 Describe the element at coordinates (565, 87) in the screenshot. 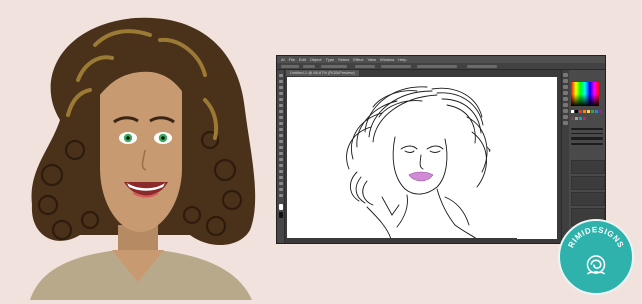

I see `brushes-panel-icon` at that location.